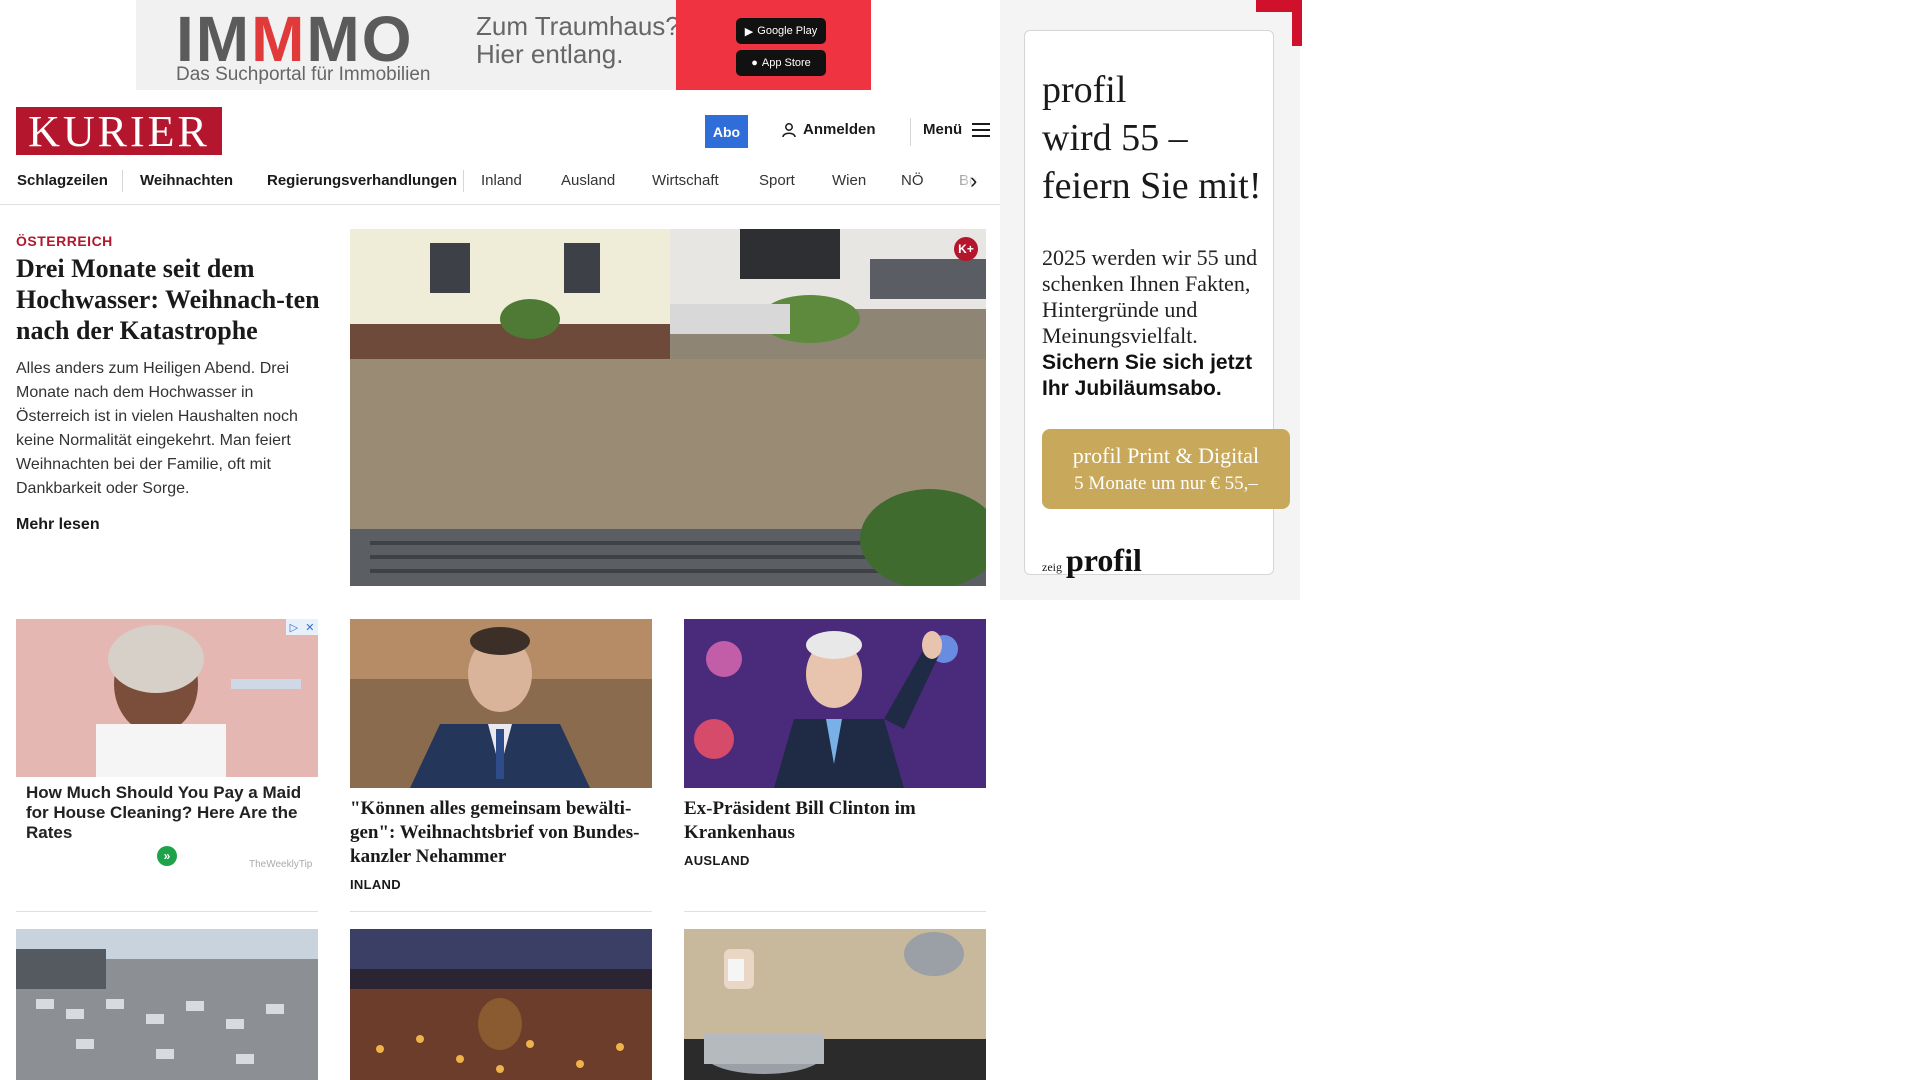 The image size is (1920, 1080). Describe the element at coordinates (303, 74) in the screenshot. I see `banner-tagline: Das Suchportal für Immobilien` at that location.